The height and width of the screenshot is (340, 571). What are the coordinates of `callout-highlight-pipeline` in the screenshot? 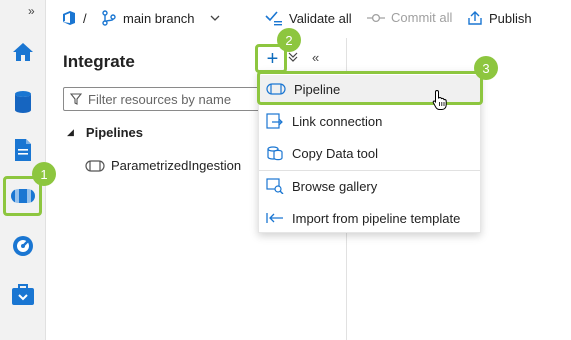 It's located at (370, 88).